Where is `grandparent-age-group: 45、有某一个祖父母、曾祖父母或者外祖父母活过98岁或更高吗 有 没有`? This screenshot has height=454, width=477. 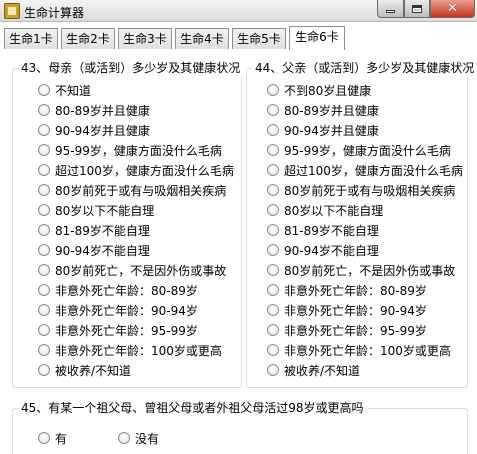
grandparent-age-group: 45、有某一个祖父母、曾祖父母或者外祖父母活过98岁或更高吗 有 没有 is located at coordinates (240, 427).